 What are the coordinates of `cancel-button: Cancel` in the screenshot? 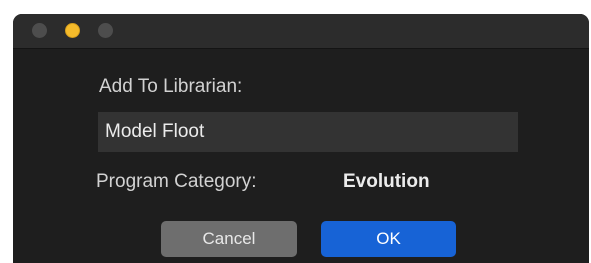 It's located at (229, 239).